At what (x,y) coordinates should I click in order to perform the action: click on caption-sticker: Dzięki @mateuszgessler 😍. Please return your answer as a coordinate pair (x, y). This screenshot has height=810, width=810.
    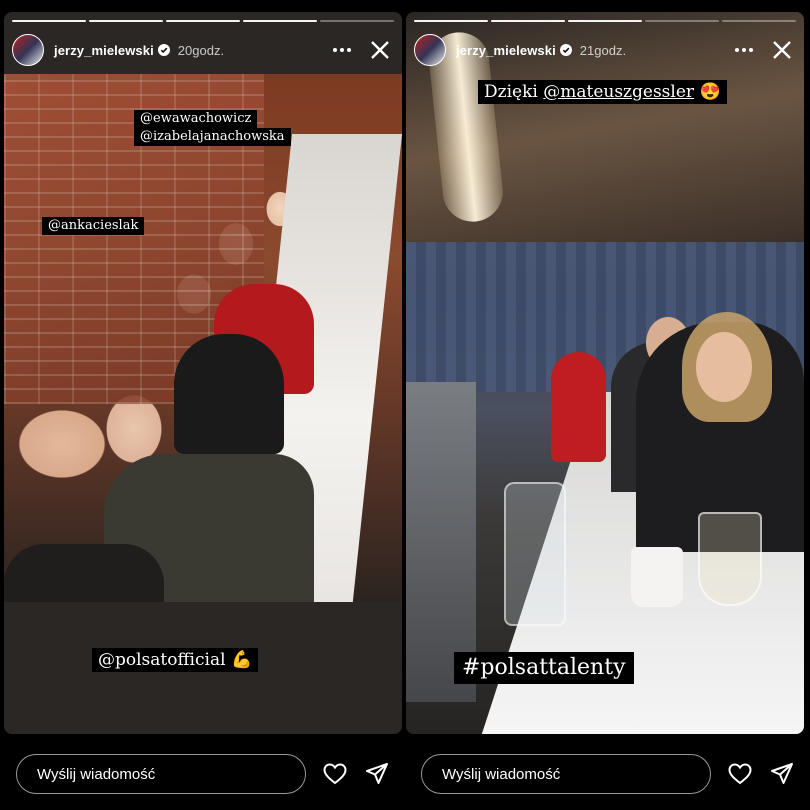
    Looking at the image, I should click on (602, 92).